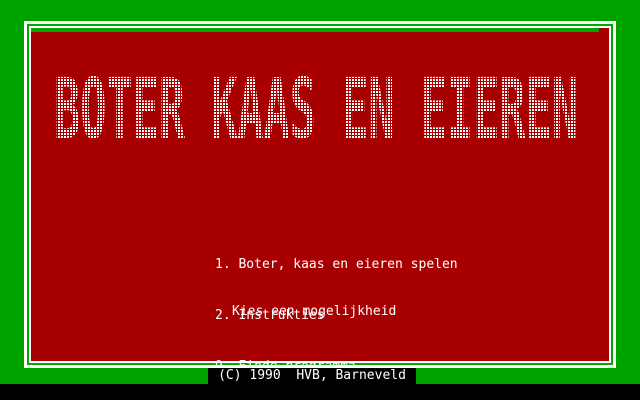 The image size is (640, 400). I want to click on choice-prompt: Kies een mogelijkheid, so click(314, 311).